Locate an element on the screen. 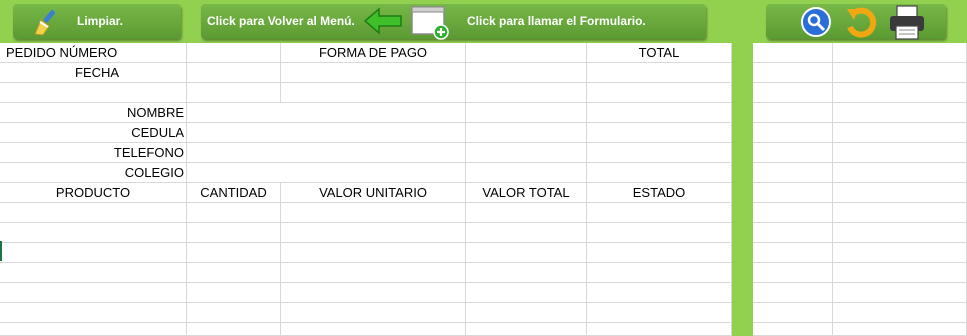 This screenshot has height=336, width=967. telefono-value is located at coordinates (326, 153).